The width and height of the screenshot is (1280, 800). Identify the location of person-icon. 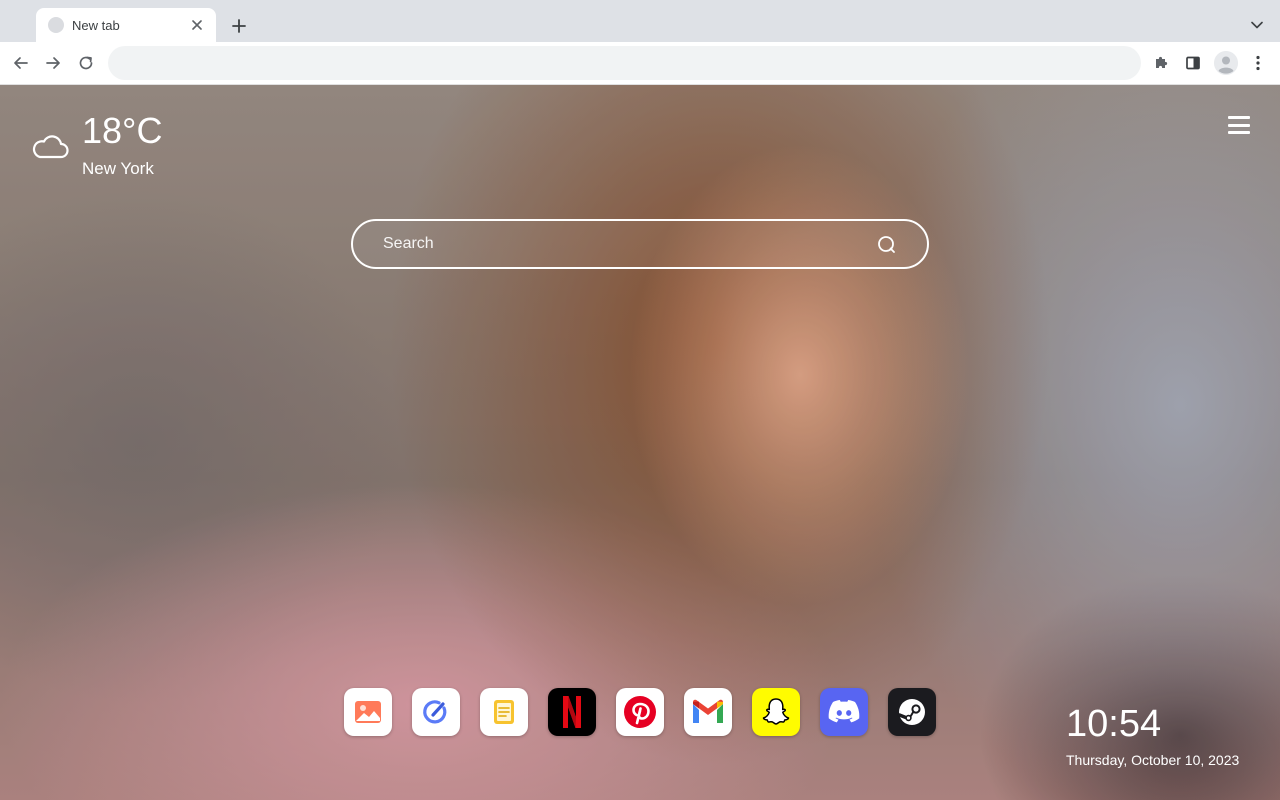
(1226, 63).